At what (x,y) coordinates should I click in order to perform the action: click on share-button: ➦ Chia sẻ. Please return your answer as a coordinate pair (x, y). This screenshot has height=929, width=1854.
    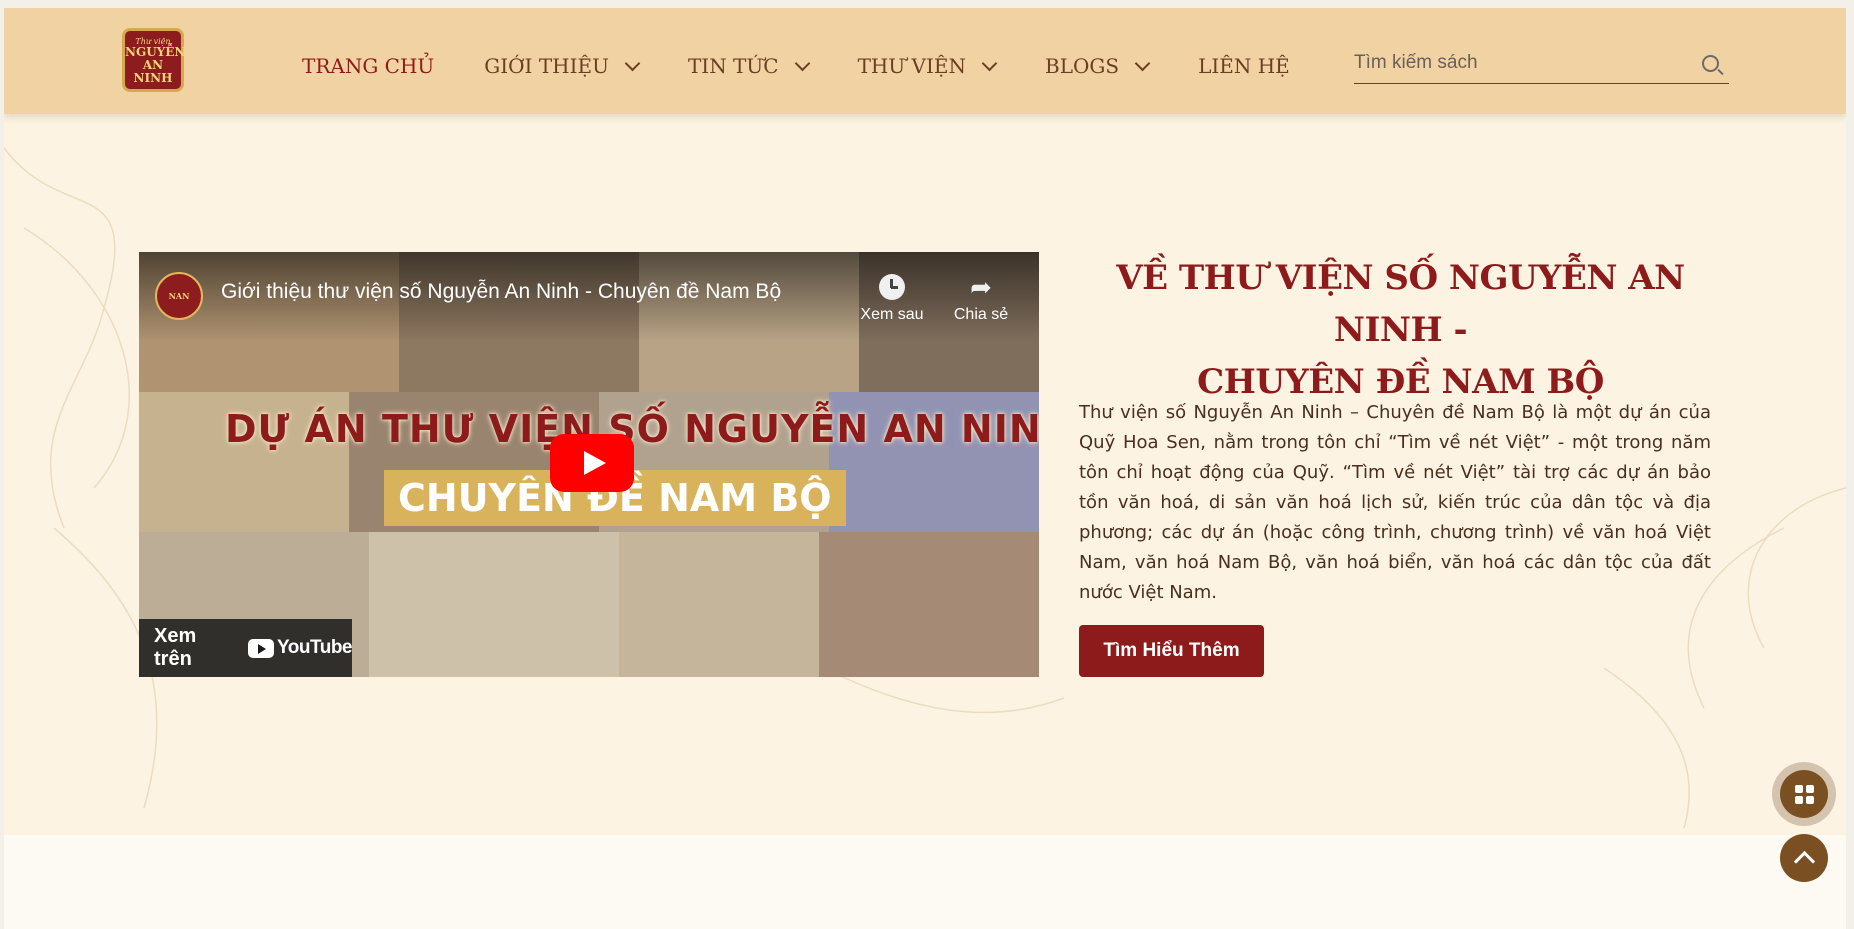
    Looking at the image, I should click on (981, 299).